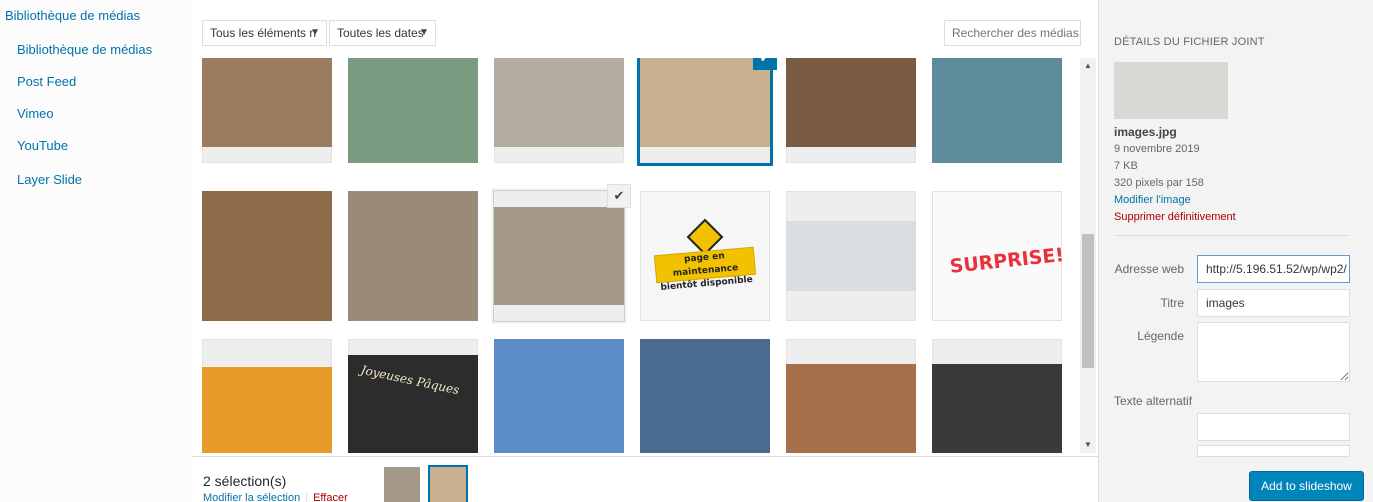 The height and width of the screenshot is (502, 1373). I want to click on edit-selection-link: Modifier la sélection, so click(251, 497).